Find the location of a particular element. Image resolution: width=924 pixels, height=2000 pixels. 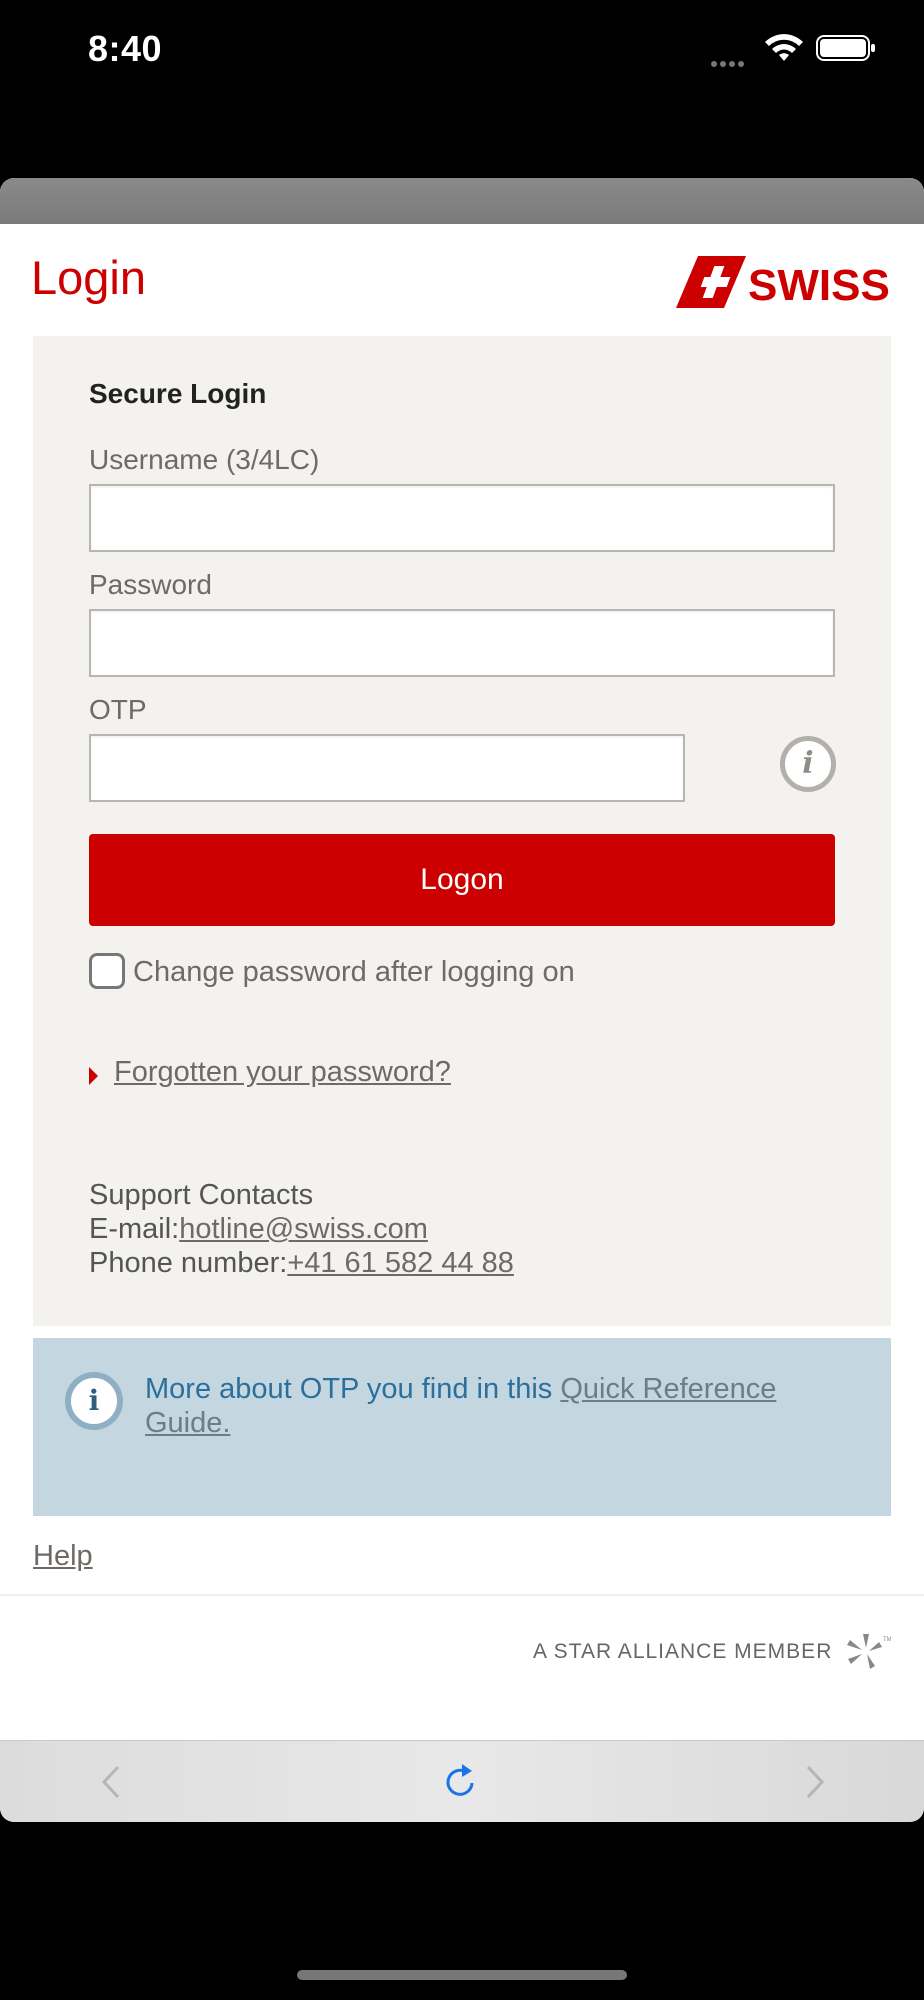

battery-icon is located at coordinates (845, 48).